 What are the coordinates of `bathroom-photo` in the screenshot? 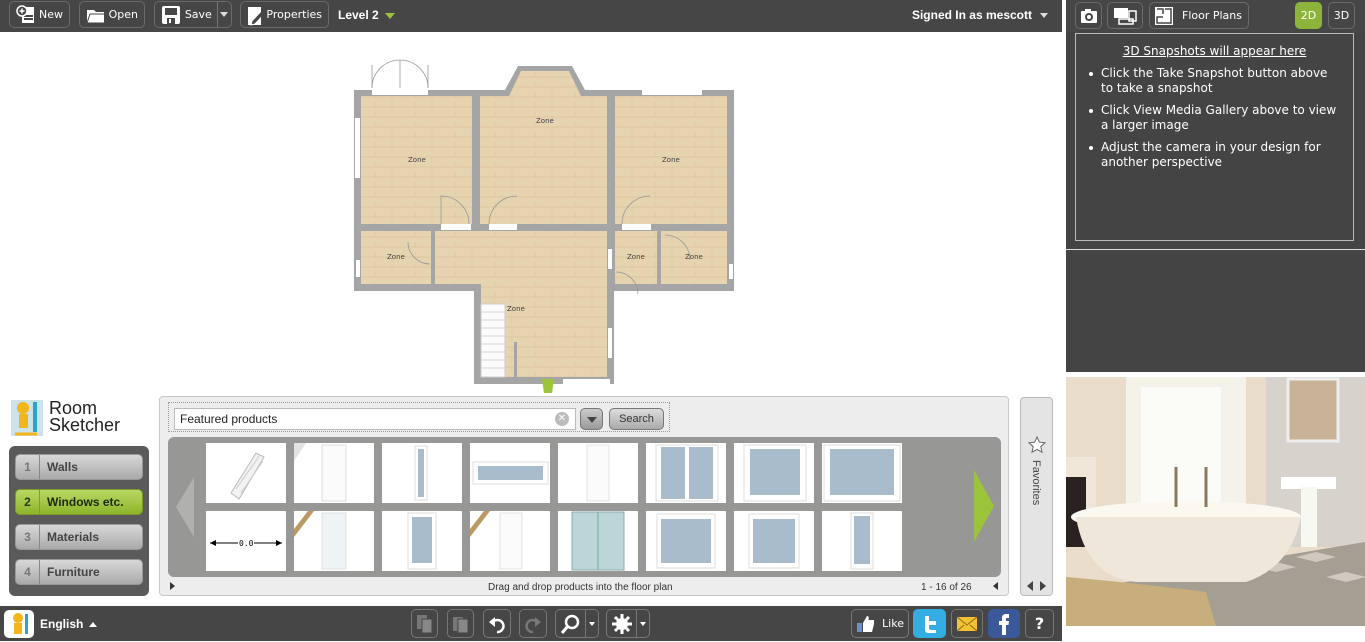 It's located at (1215, 501).